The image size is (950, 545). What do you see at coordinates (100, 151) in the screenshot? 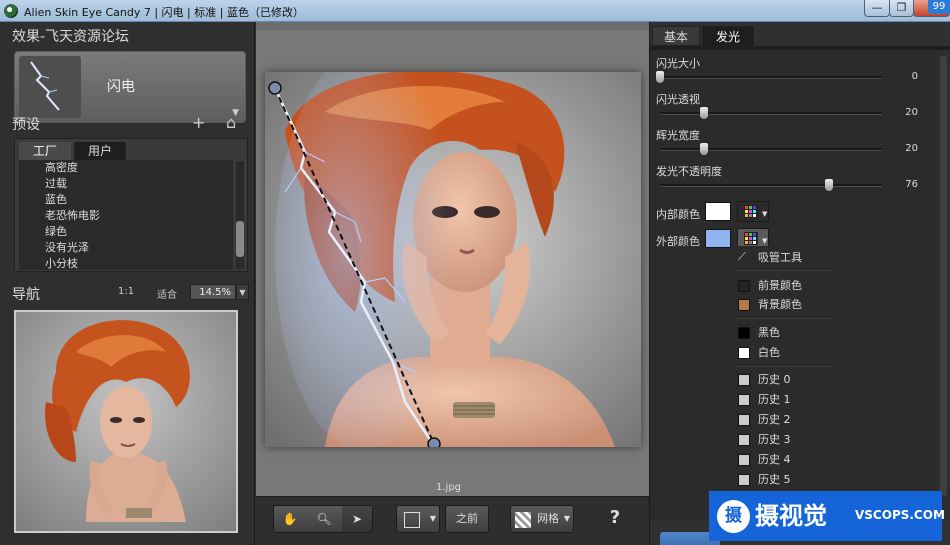
I see `tab-user: 用户` at bounding box center [100, 151].